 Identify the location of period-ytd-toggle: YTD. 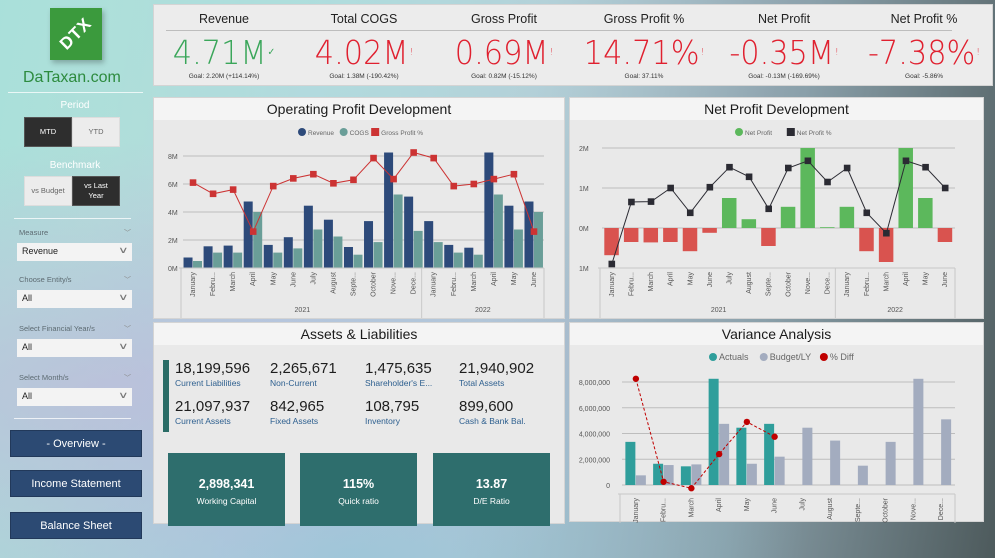
(96, 132).